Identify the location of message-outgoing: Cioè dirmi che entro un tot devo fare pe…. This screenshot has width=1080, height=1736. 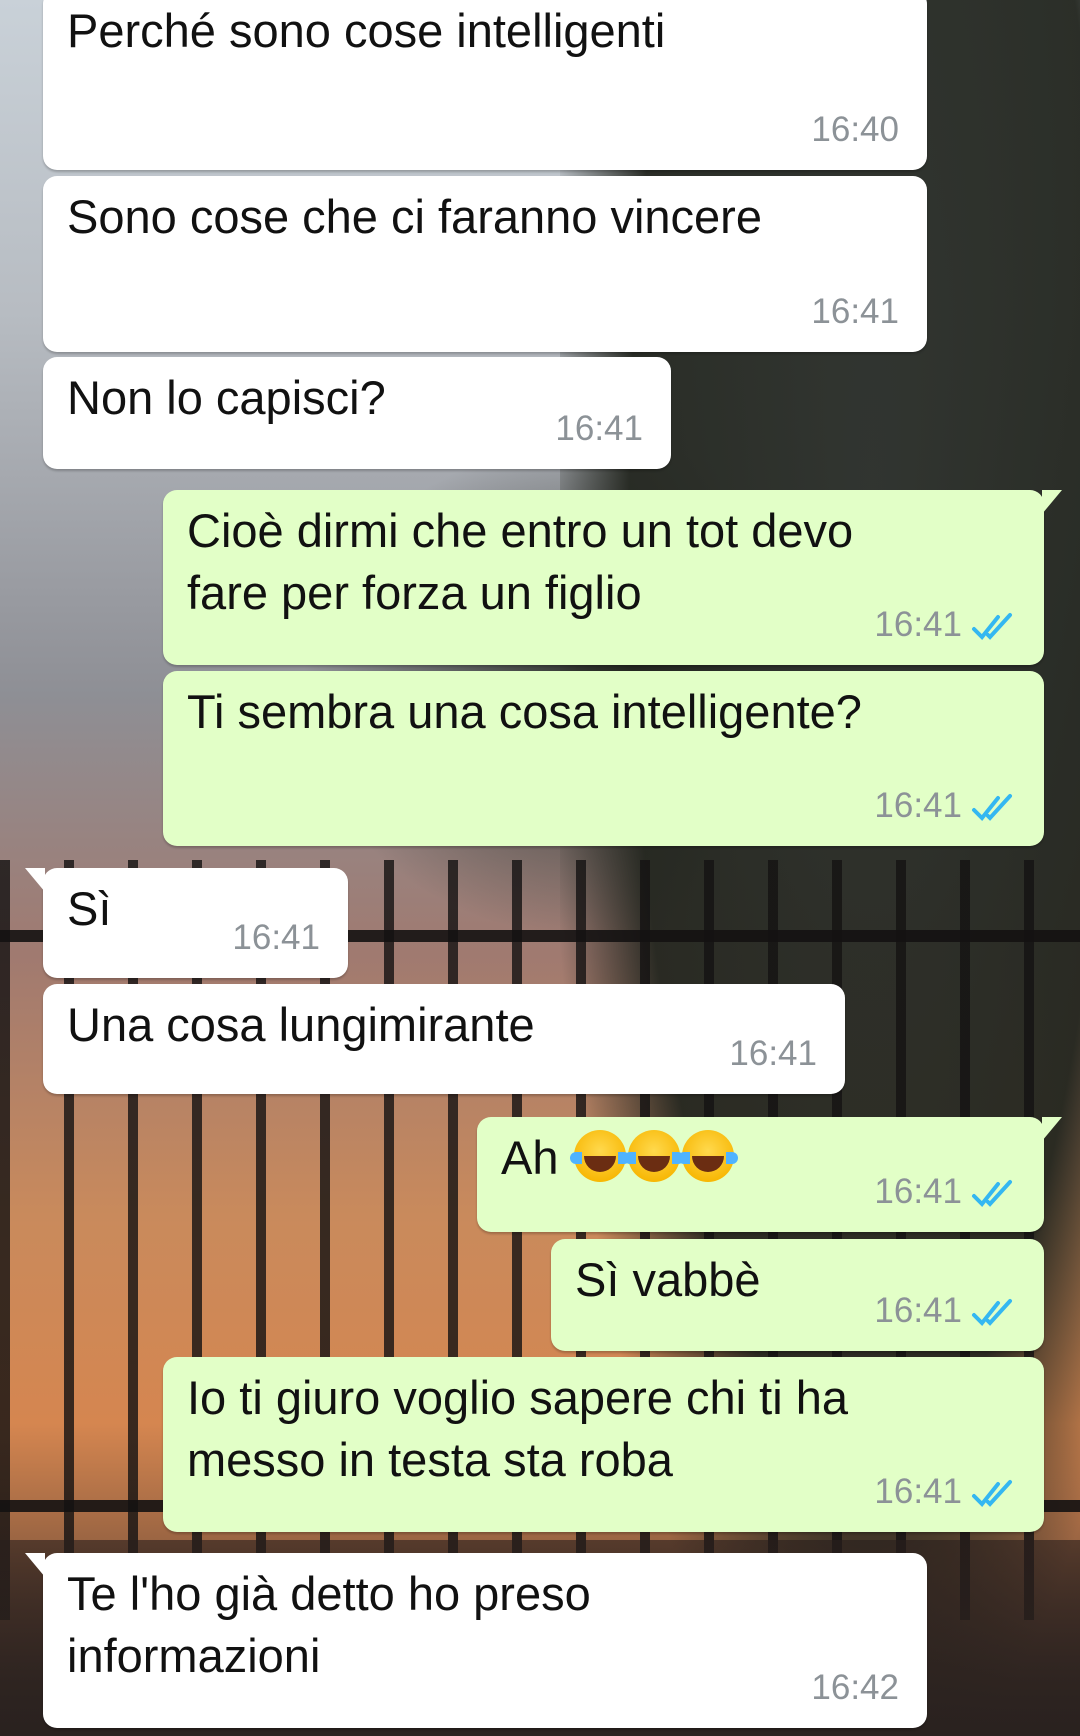
(612, 577).